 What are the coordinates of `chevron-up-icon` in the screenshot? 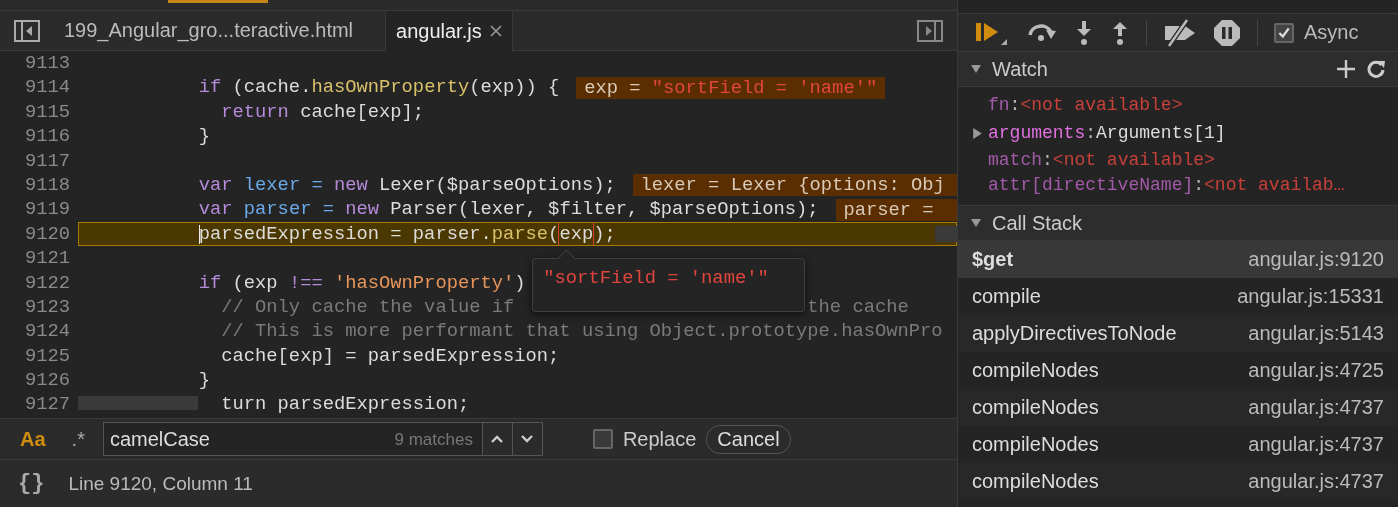 It's located at (497, 439).